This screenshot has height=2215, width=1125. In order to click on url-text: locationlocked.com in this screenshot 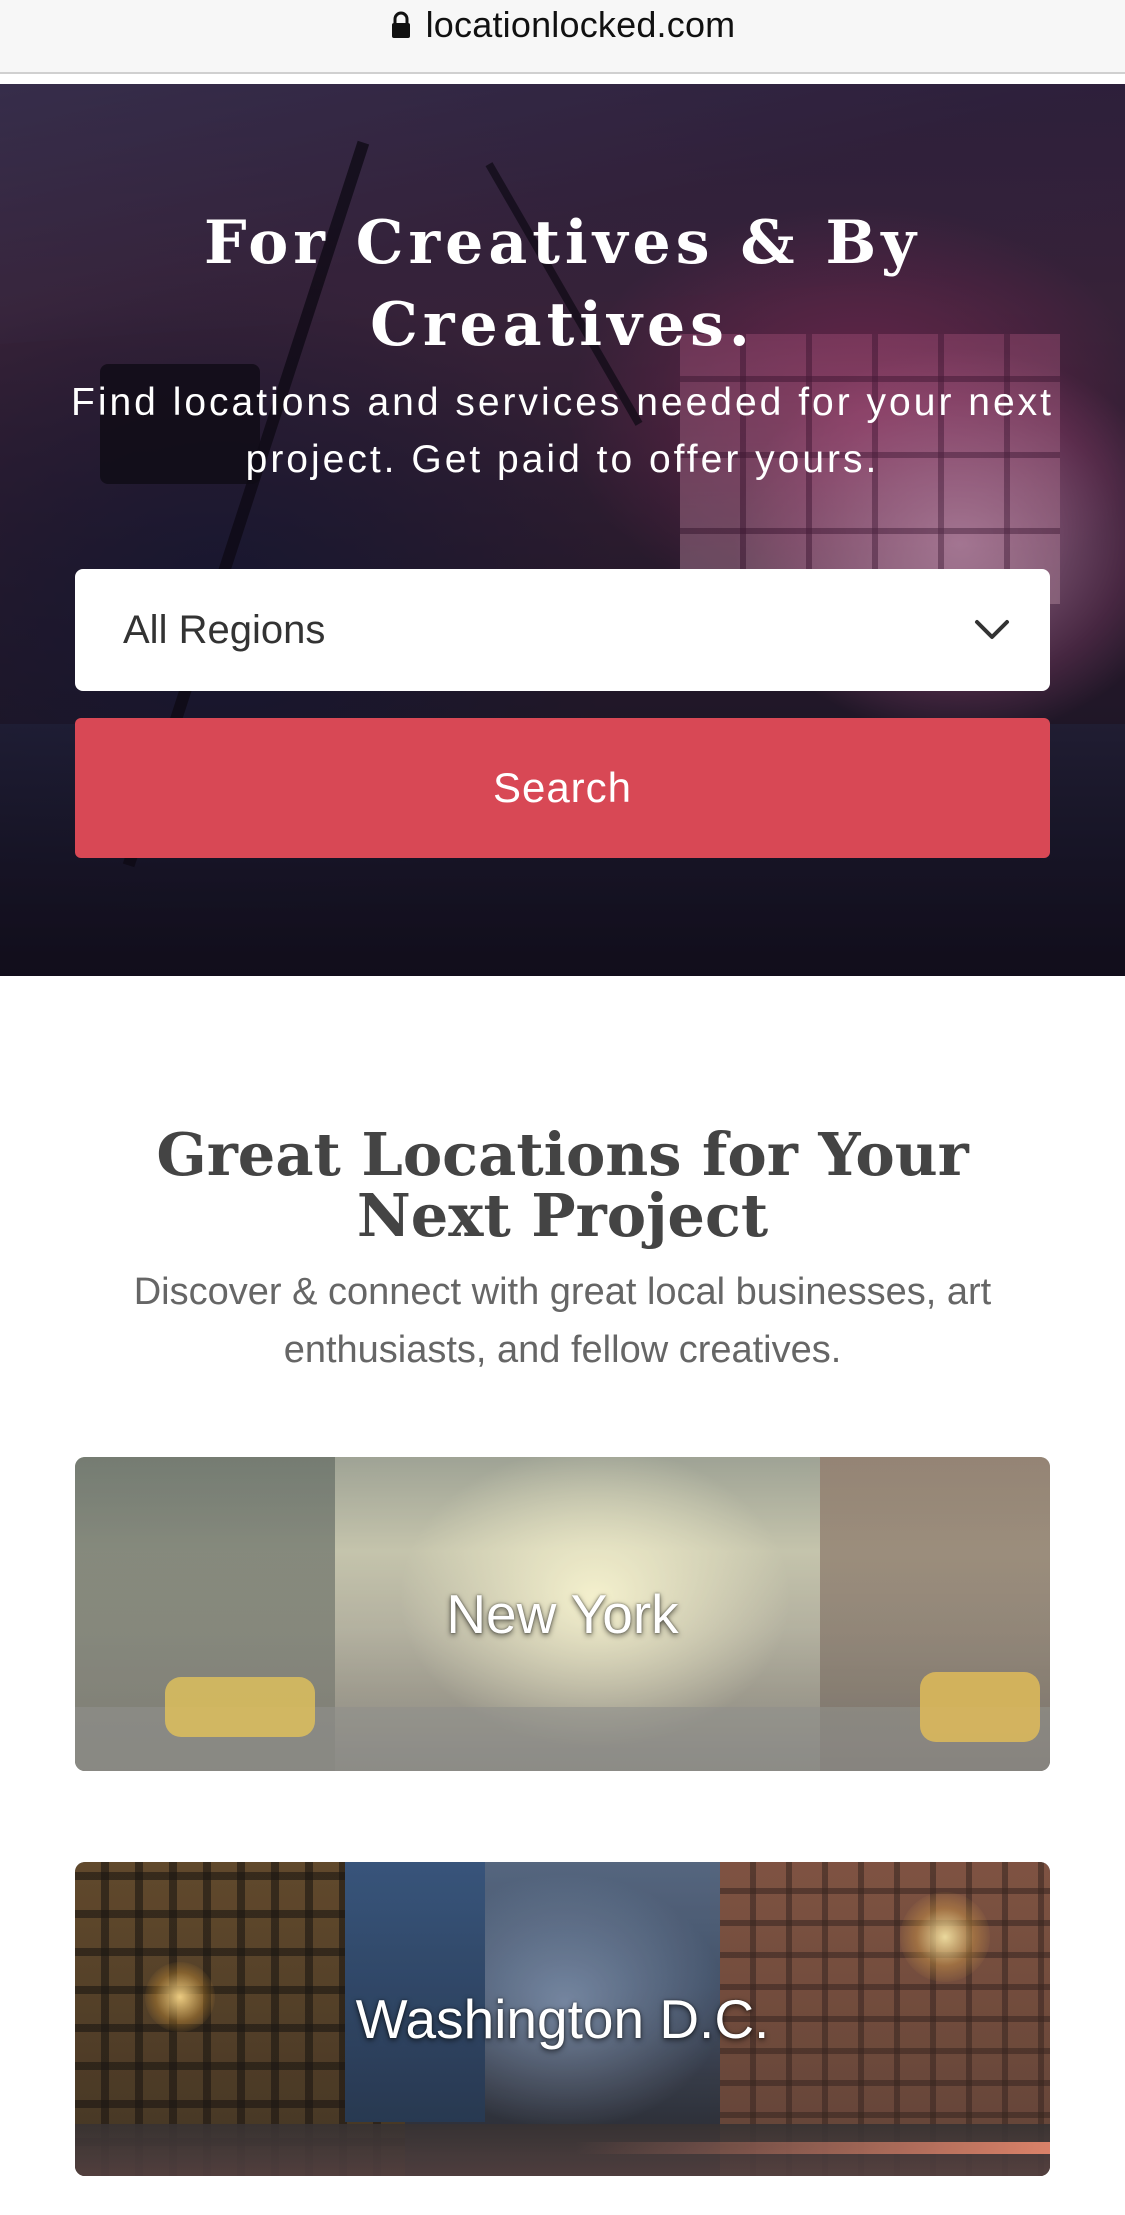, I will do `click(580, 24)`.